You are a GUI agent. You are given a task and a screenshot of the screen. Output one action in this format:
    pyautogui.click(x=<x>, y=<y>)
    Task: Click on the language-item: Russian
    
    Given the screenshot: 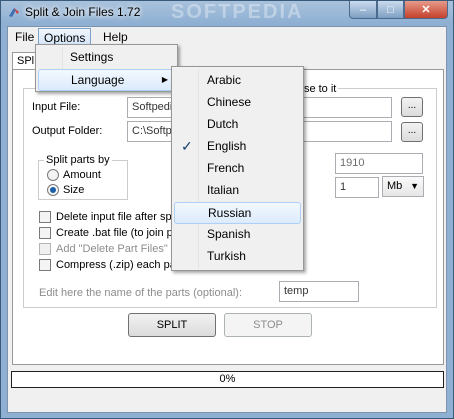 What is the action you would take?
    pyautogui.click(x=237, y=213)
    